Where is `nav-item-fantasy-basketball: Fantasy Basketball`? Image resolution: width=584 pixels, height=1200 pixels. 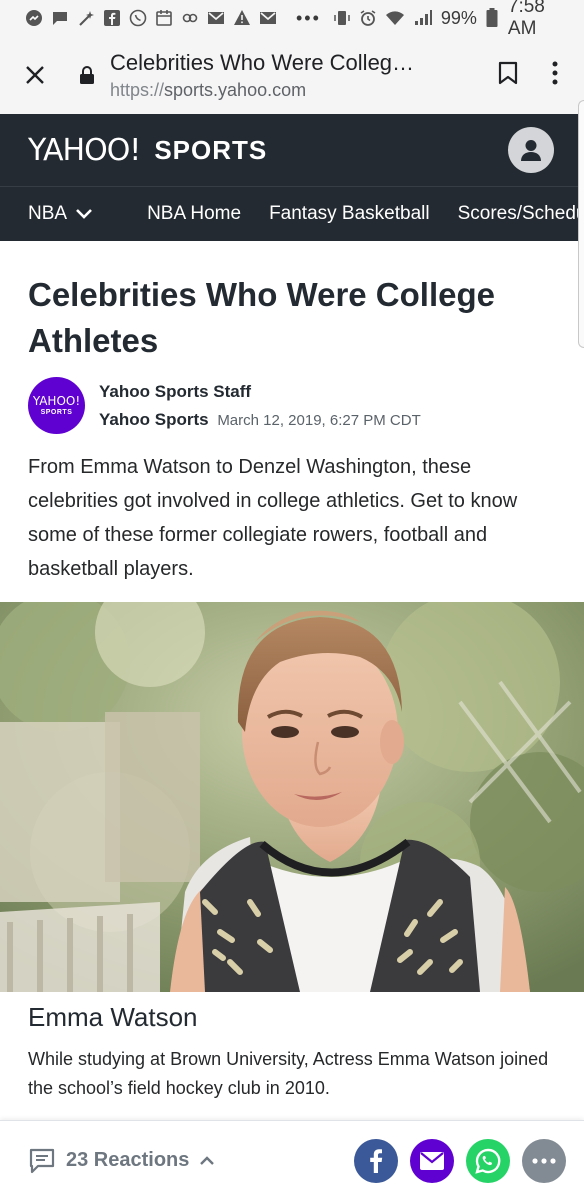 nav-item-fantasy-basketball: Fantasy Basketball is located at coordinates (349, 214).